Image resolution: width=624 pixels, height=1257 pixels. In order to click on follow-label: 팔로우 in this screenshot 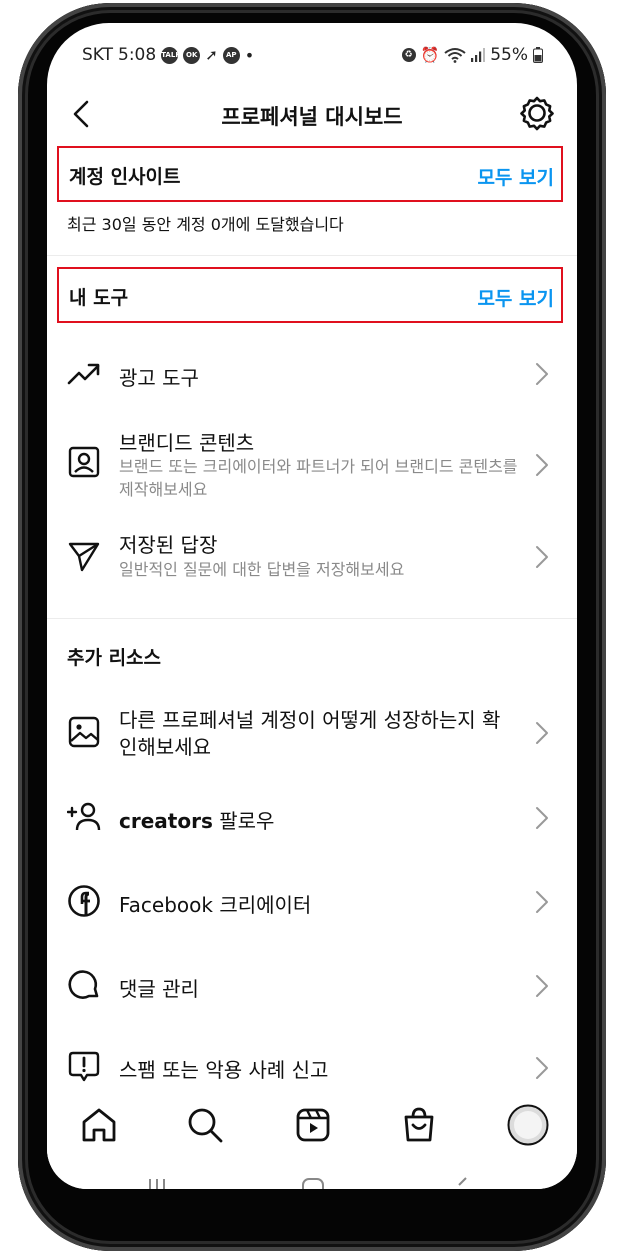, I will do `click(243, 821)`.